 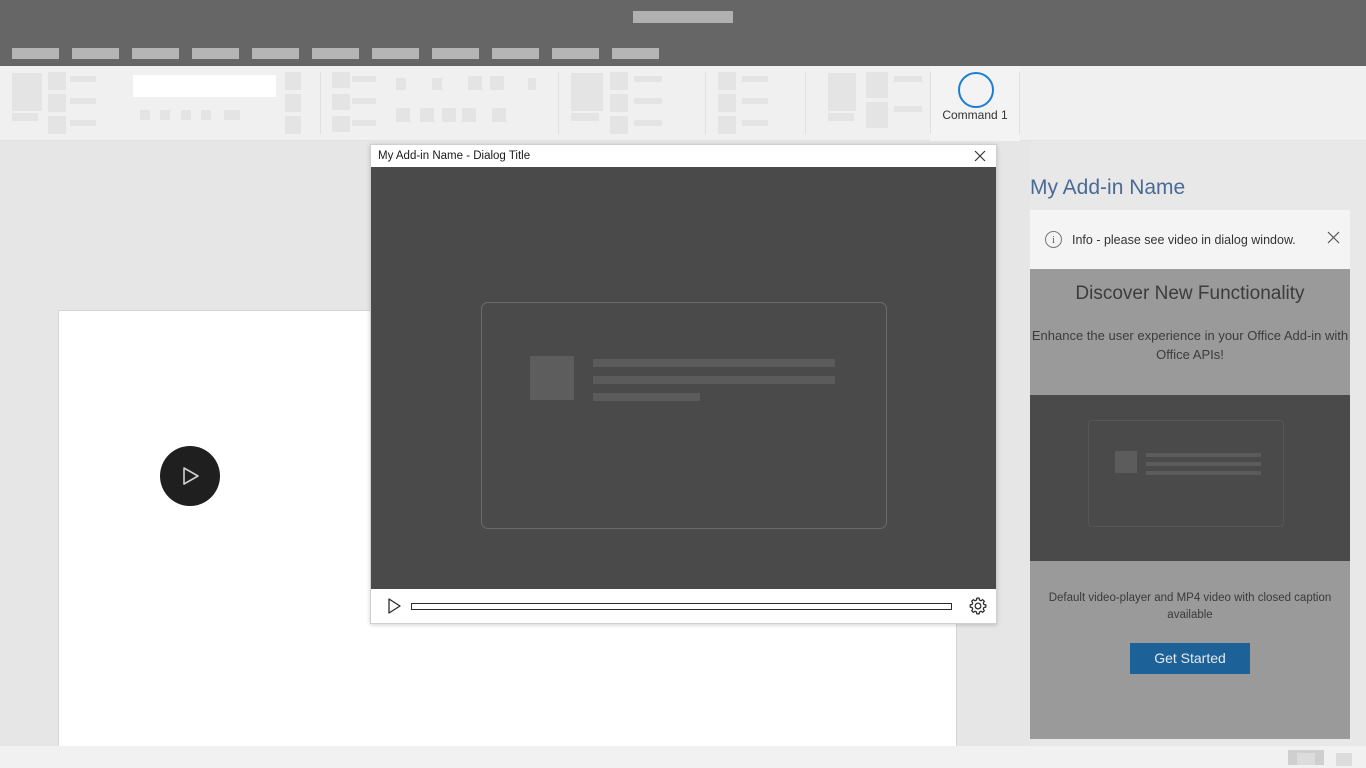 I want to click on dialog-title-text: My Add-in Name - Dialog Title, so click(x=454, y=156).